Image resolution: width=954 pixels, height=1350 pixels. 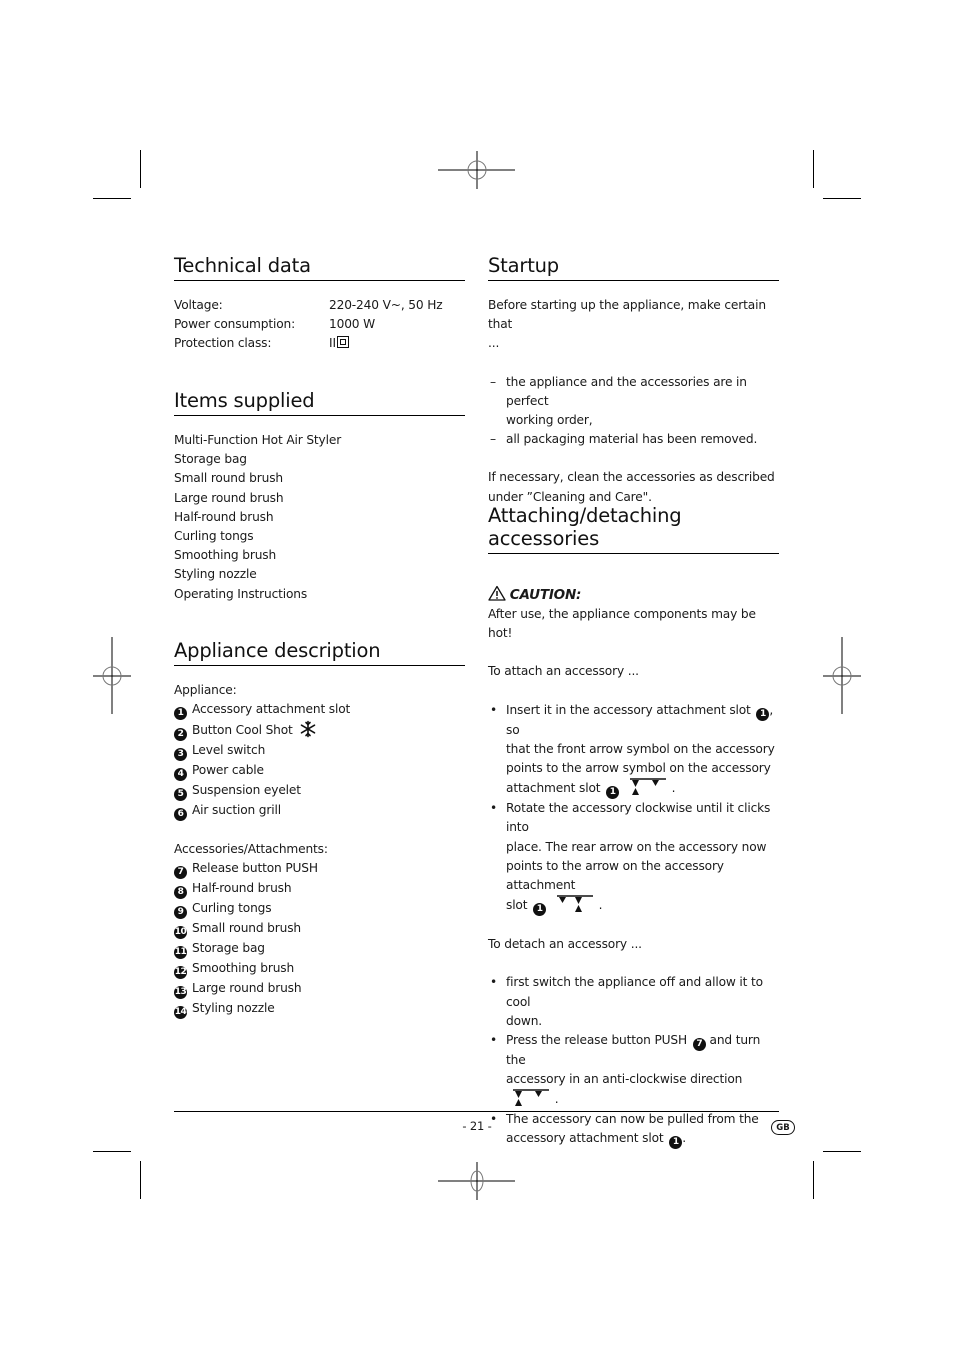 What do you see at coordinates (225, 555) in the screenshot?
I see `list-item: Smoothing brush` at bounding box center [225, 555].